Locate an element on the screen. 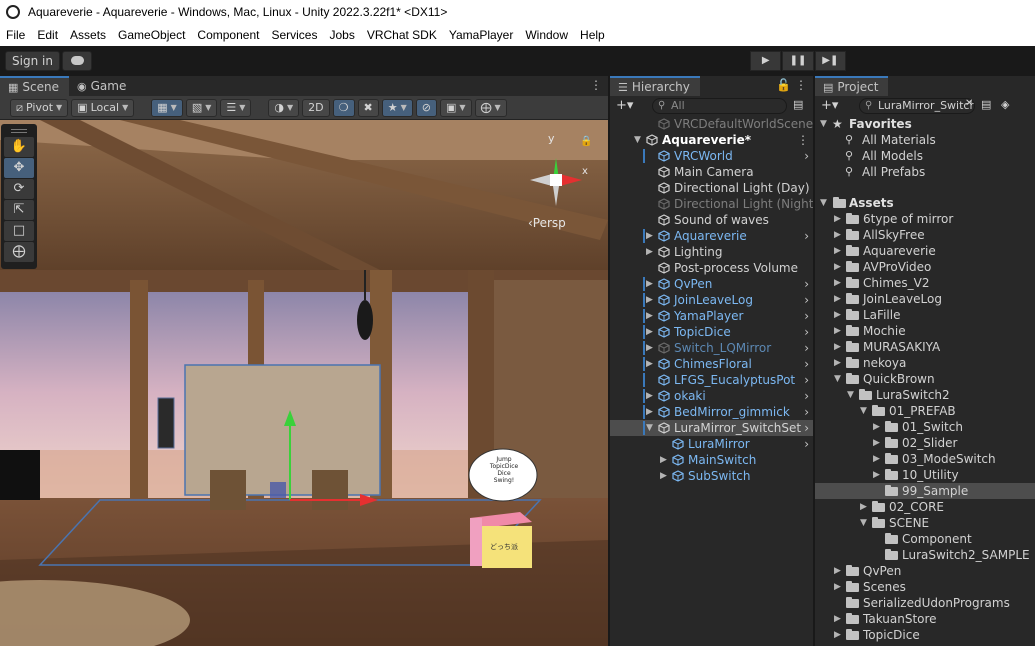 Image resolution: width=1035 pixels, height=646 pixels. hierarchy-item: LFGS_EucalyptusPot › is located at coordinates (711, 380).